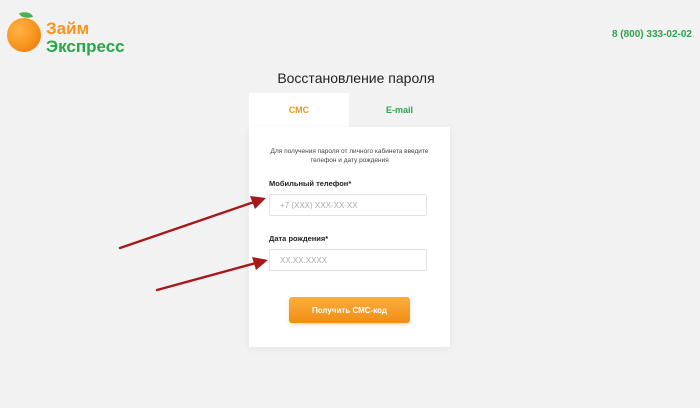  What do you see at coordinates (68, 28) in the screenshot?
I see `brand-name-line1: Займ` at bounding box center [68, 28].